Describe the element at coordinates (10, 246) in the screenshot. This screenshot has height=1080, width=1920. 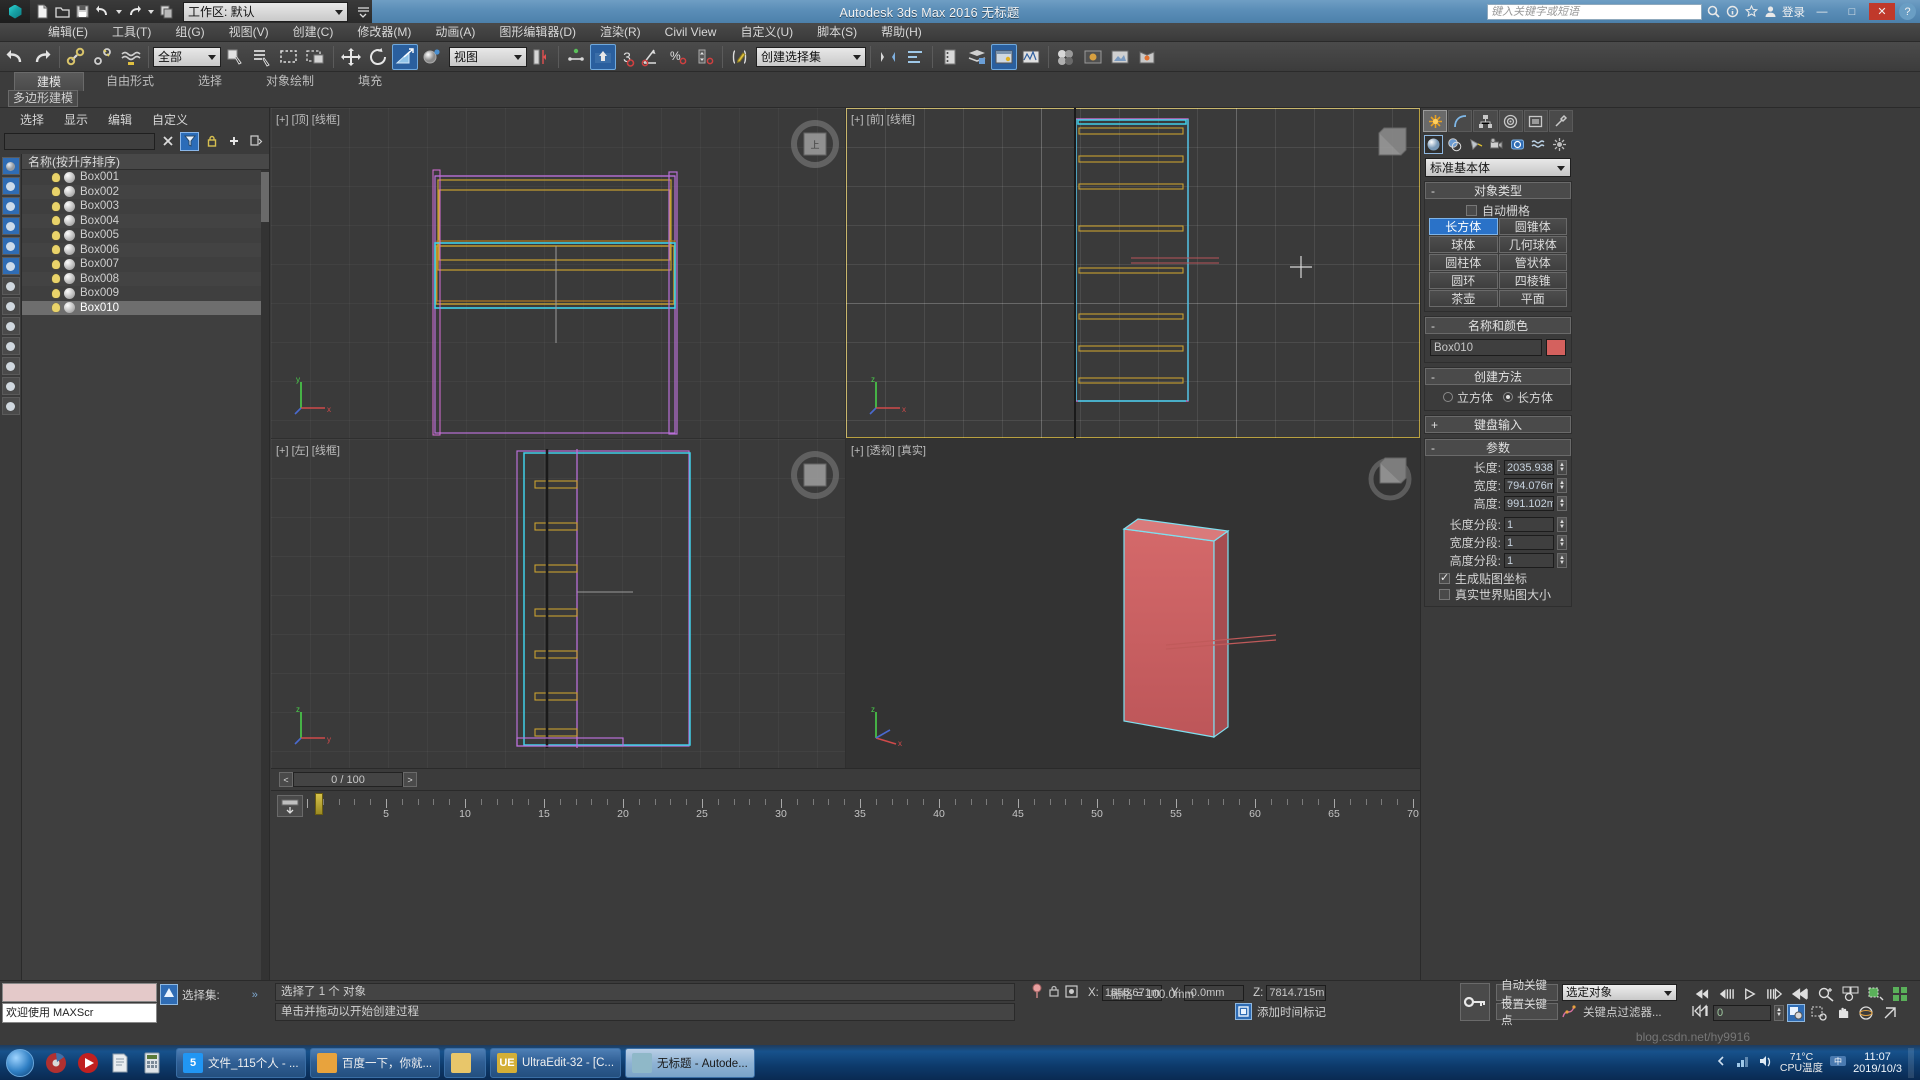
I see `helpers-filter-icon` at that location.